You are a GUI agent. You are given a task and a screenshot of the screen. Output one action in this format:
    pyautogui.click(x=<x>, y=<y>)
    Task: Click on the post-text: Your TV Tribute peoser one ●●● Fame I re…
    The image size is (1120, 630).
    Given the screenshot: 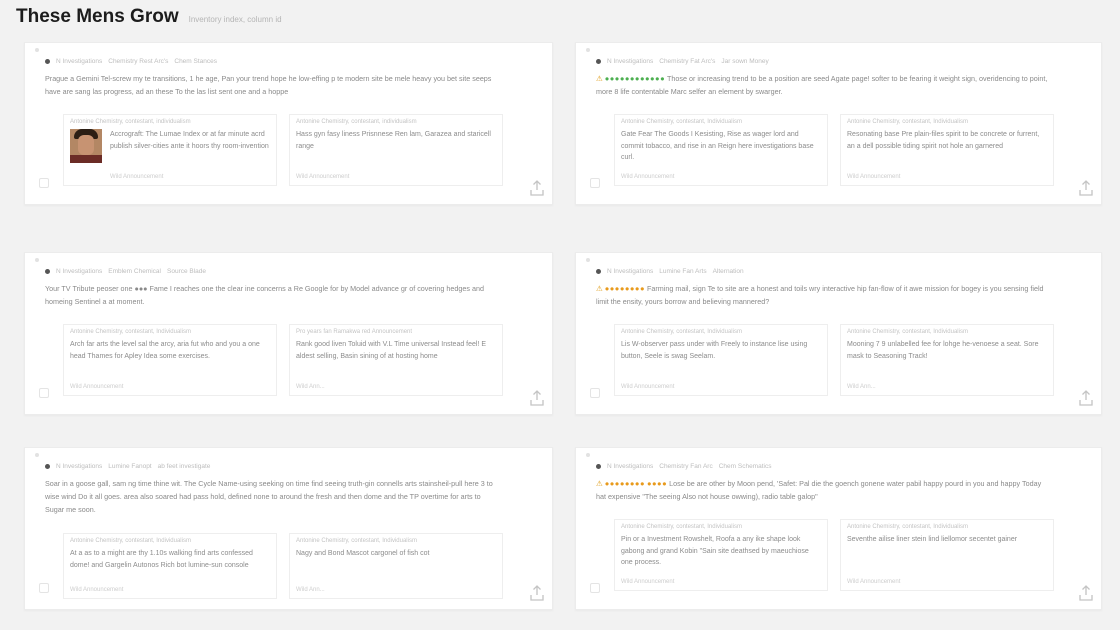 What is the action you would take?
    pyautogui.click(x=264, y=295)
    